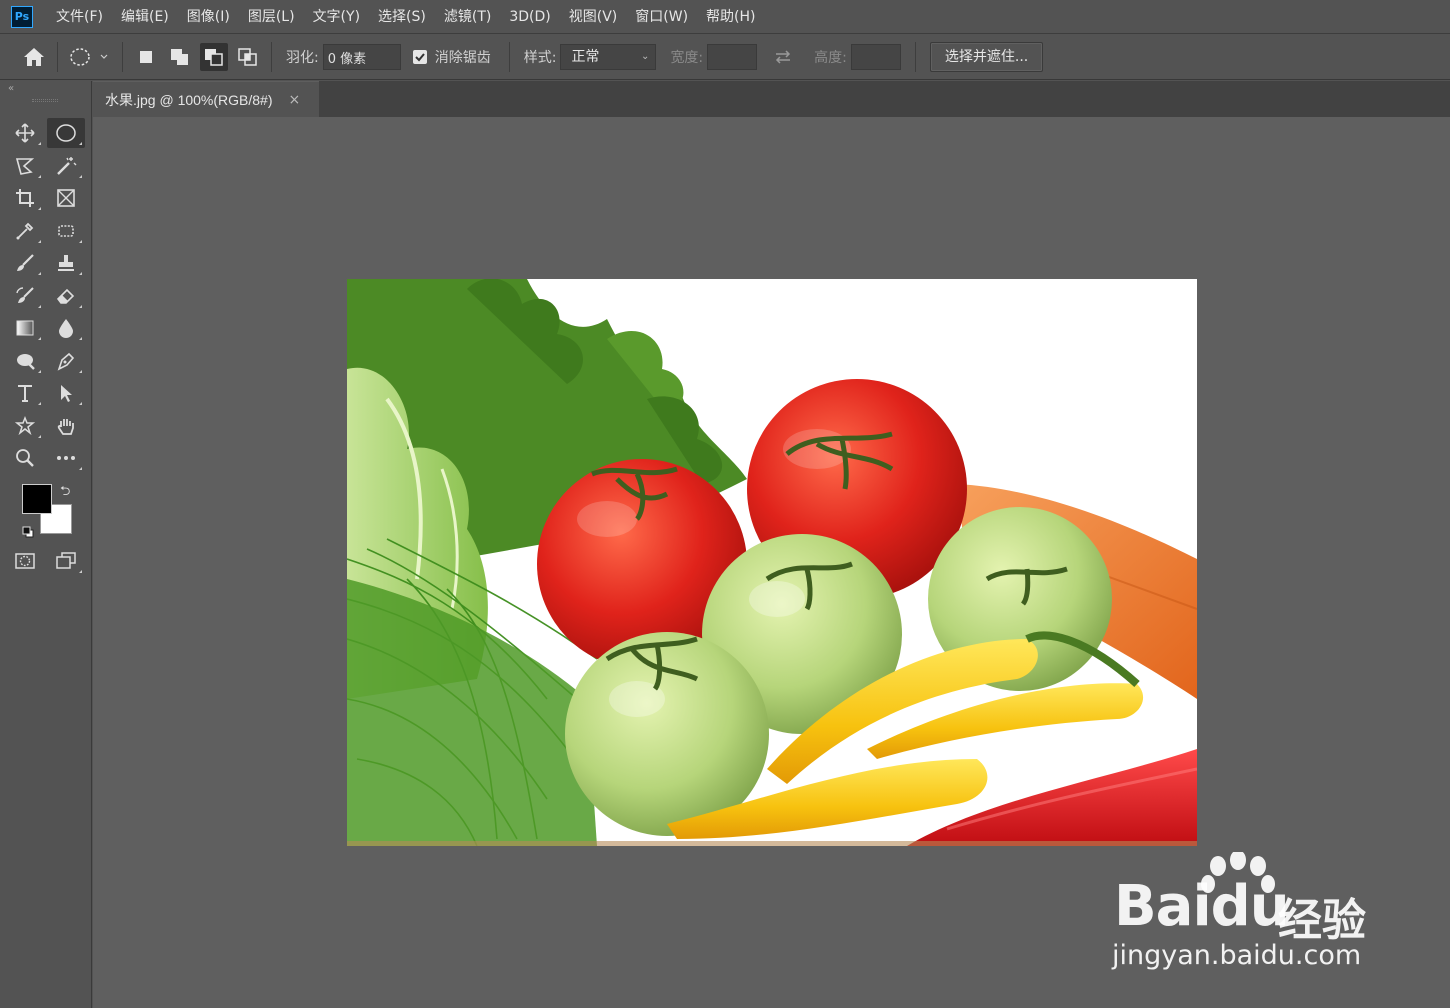 The height and width of the screenshot is (1008, 1450). Describe the element at coordinates (661, 17) in the screenshot. I see `menu-window: 窗口(W)` at that location.